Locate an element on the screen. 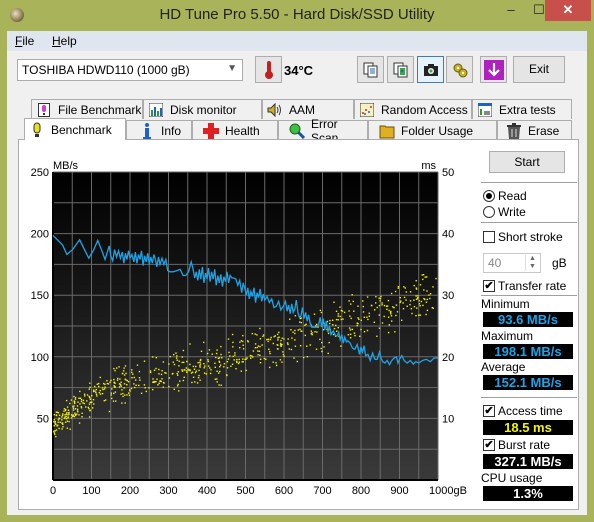 The height and width of the screenshot is (522, 594). transfer-rate-checkbox: ✔ Transfer rate is located at coordinates (524, 286).